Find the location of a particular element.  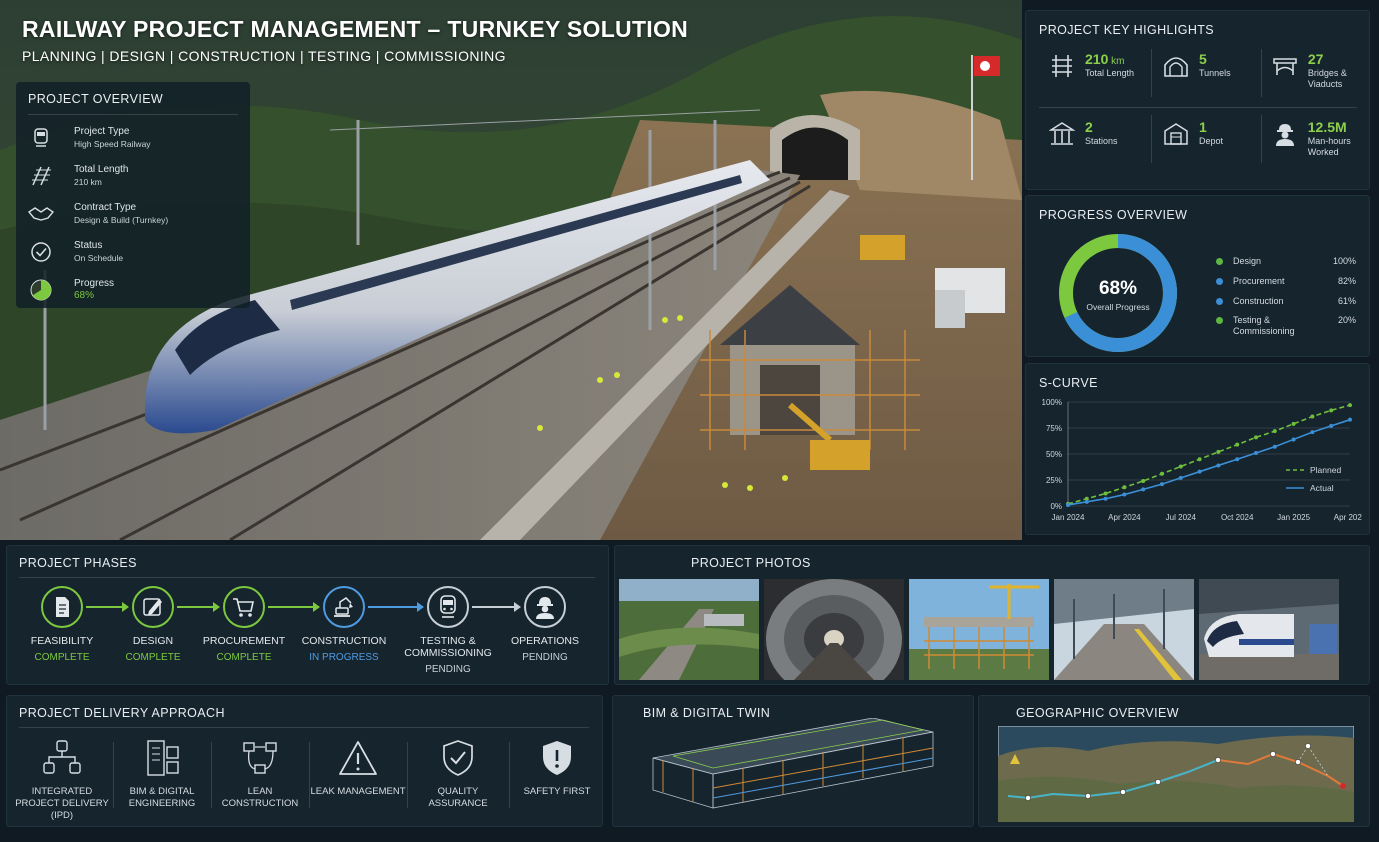

x-tick-label: Oct 2024 is located at coordinates (1237, 517).